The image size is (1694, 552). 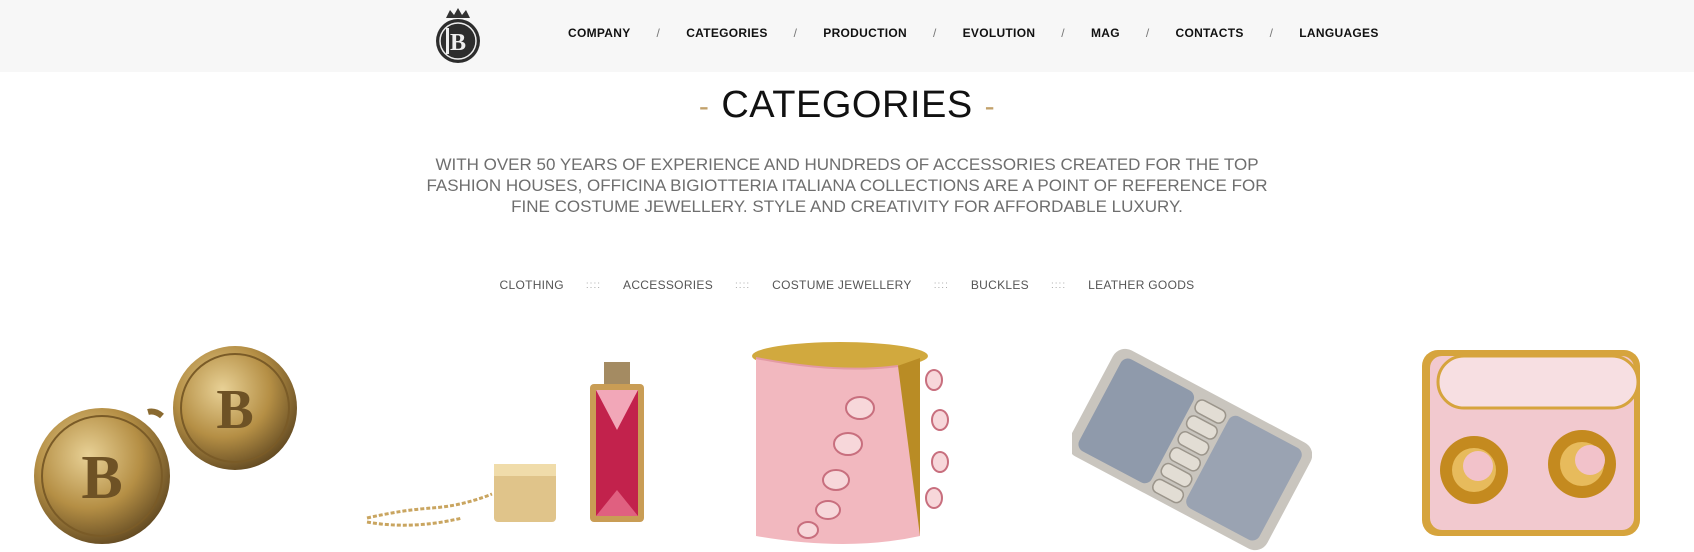 What do you see at coordinates (842, 285) in the screenshot?
I see `filter-costume-jewellery: COSTUME JEWELLERY` at bounding box center [842, 285].